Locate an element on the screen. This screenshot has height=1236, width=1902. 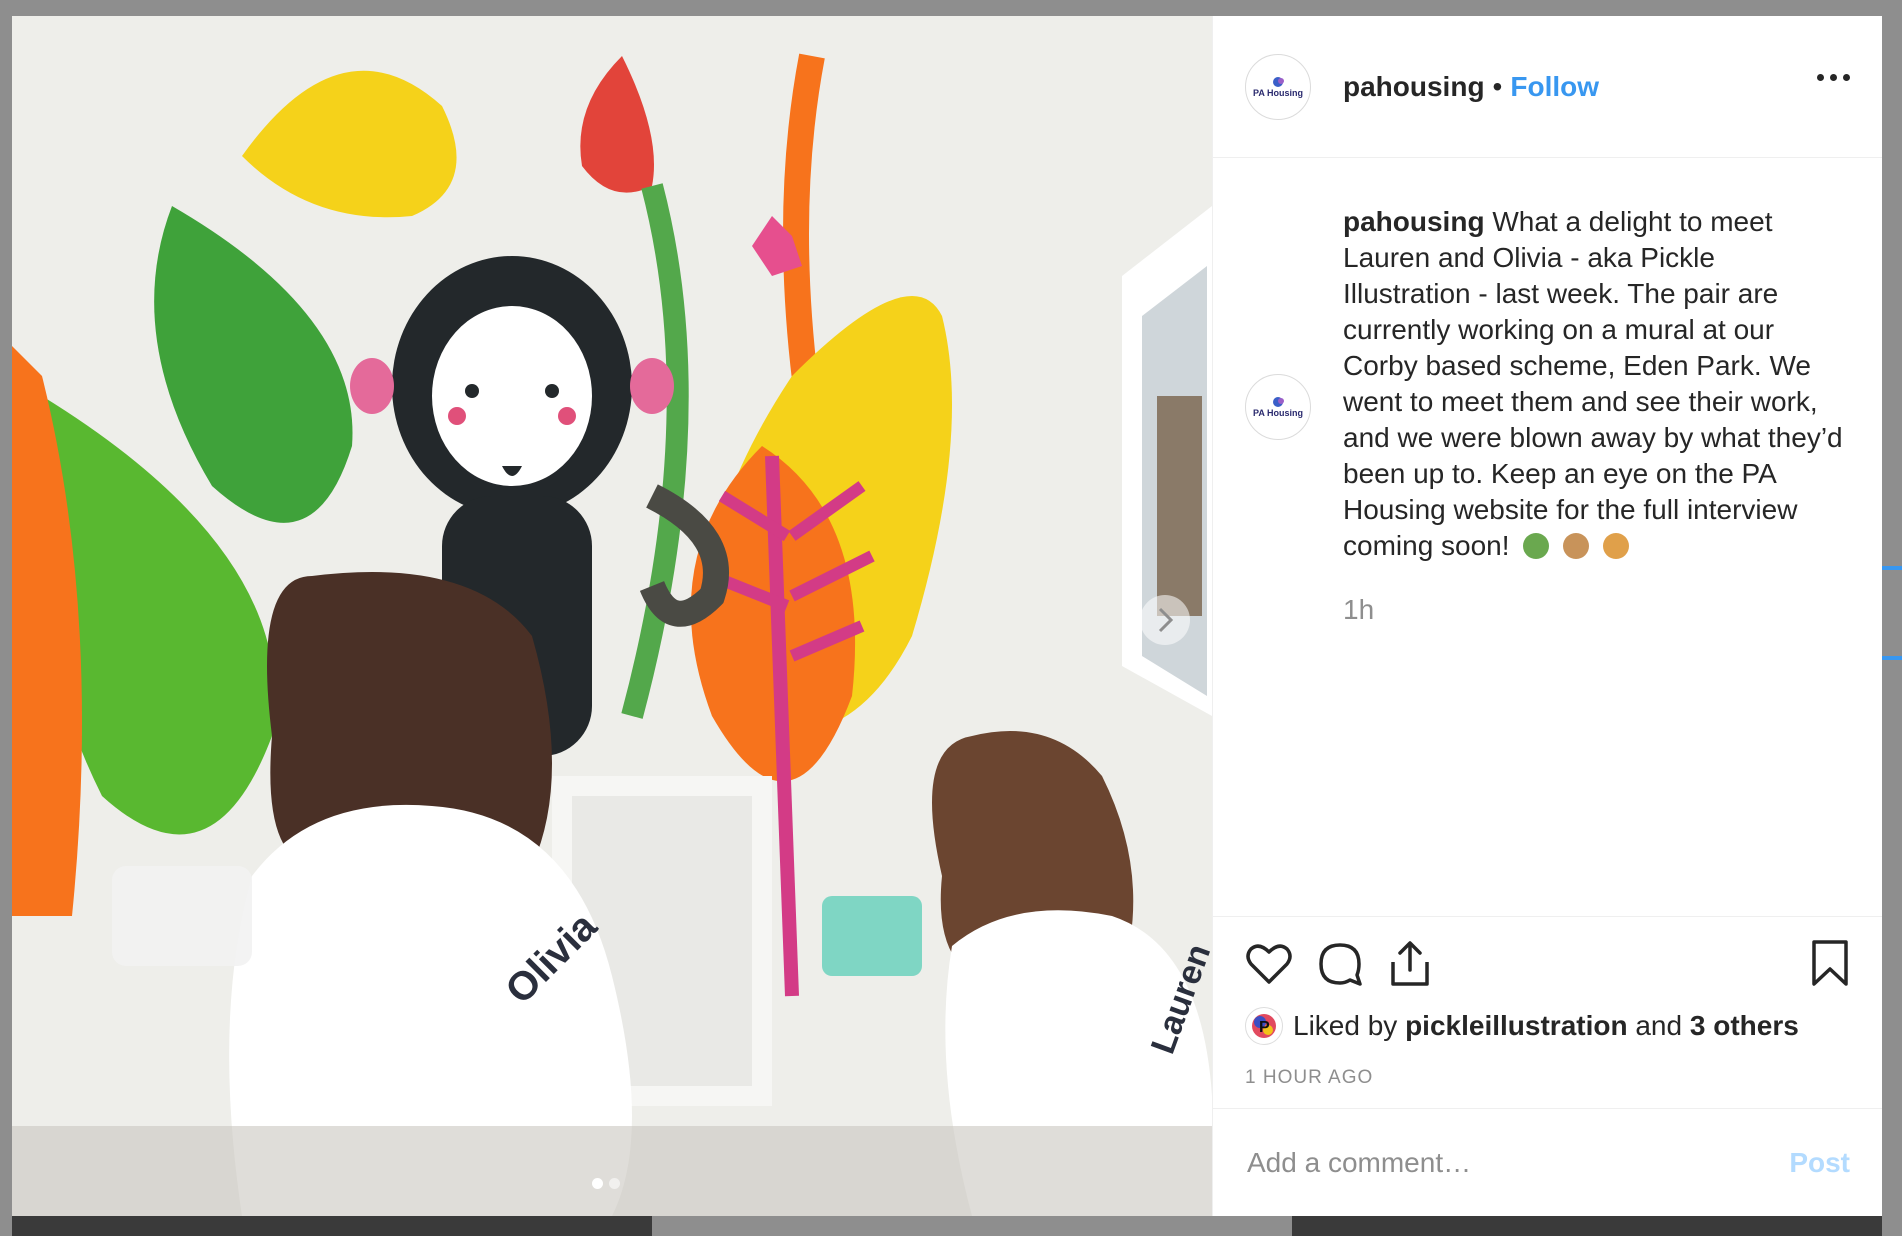
post-comment-button: Post is located at coordinates (1819, 1163).